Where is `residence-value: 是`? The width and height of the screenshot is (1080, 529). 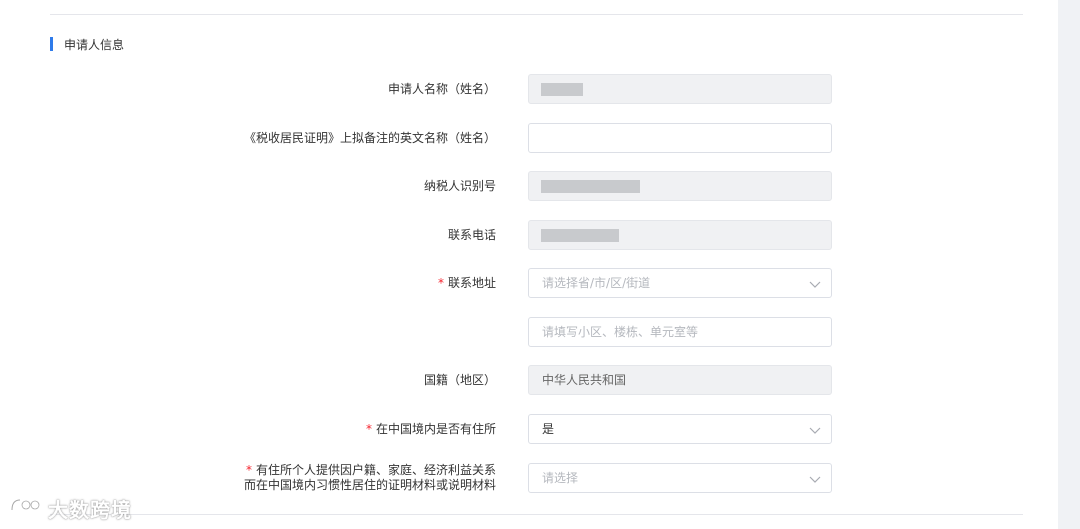
residence-value: 是 is located at coordinates (548, 429).